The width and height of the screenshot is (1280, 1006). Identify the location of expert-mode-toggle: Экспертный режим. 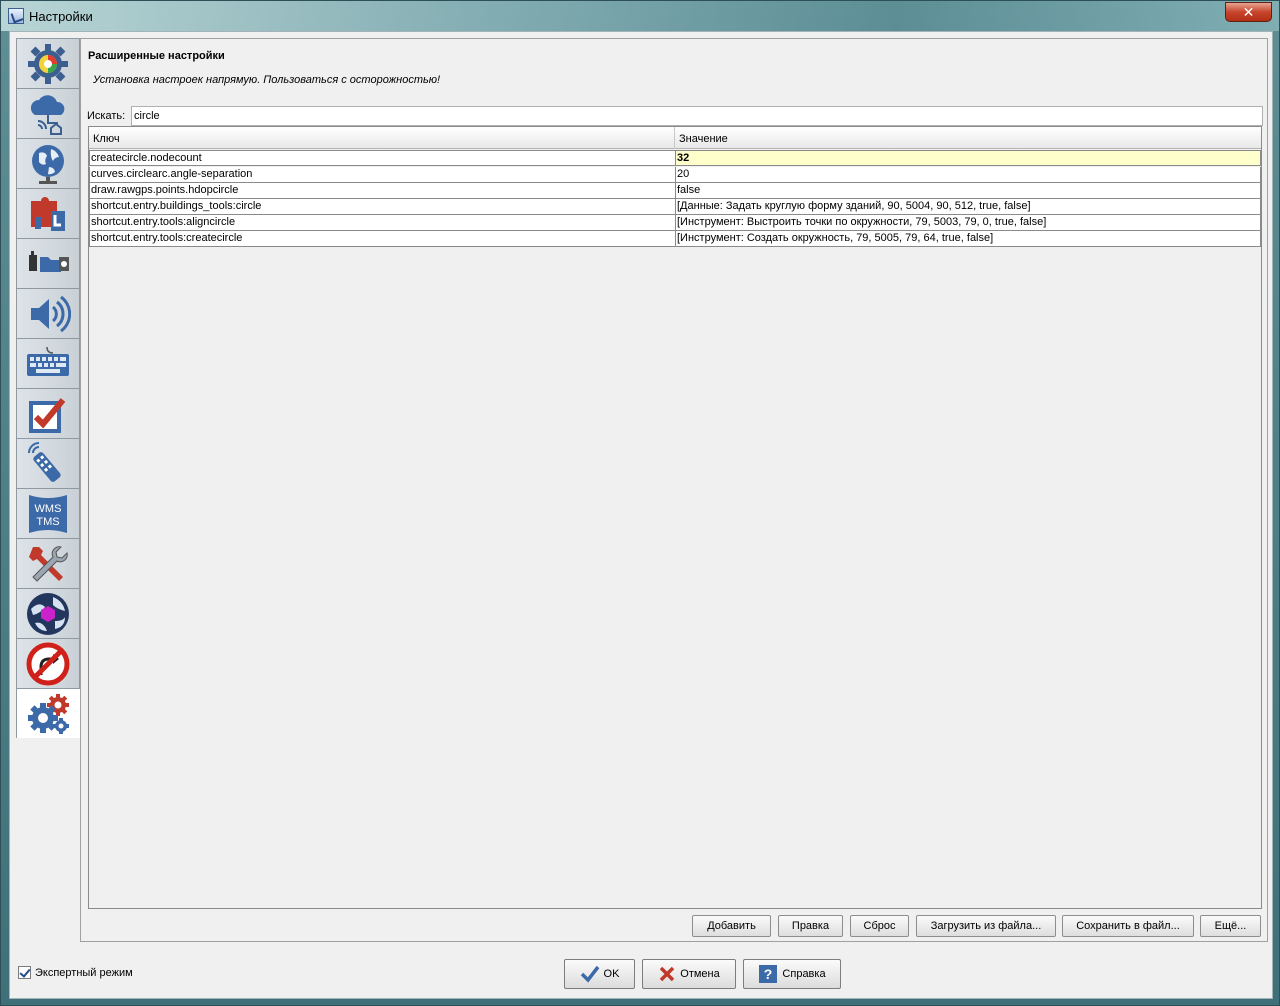
(75, 972).